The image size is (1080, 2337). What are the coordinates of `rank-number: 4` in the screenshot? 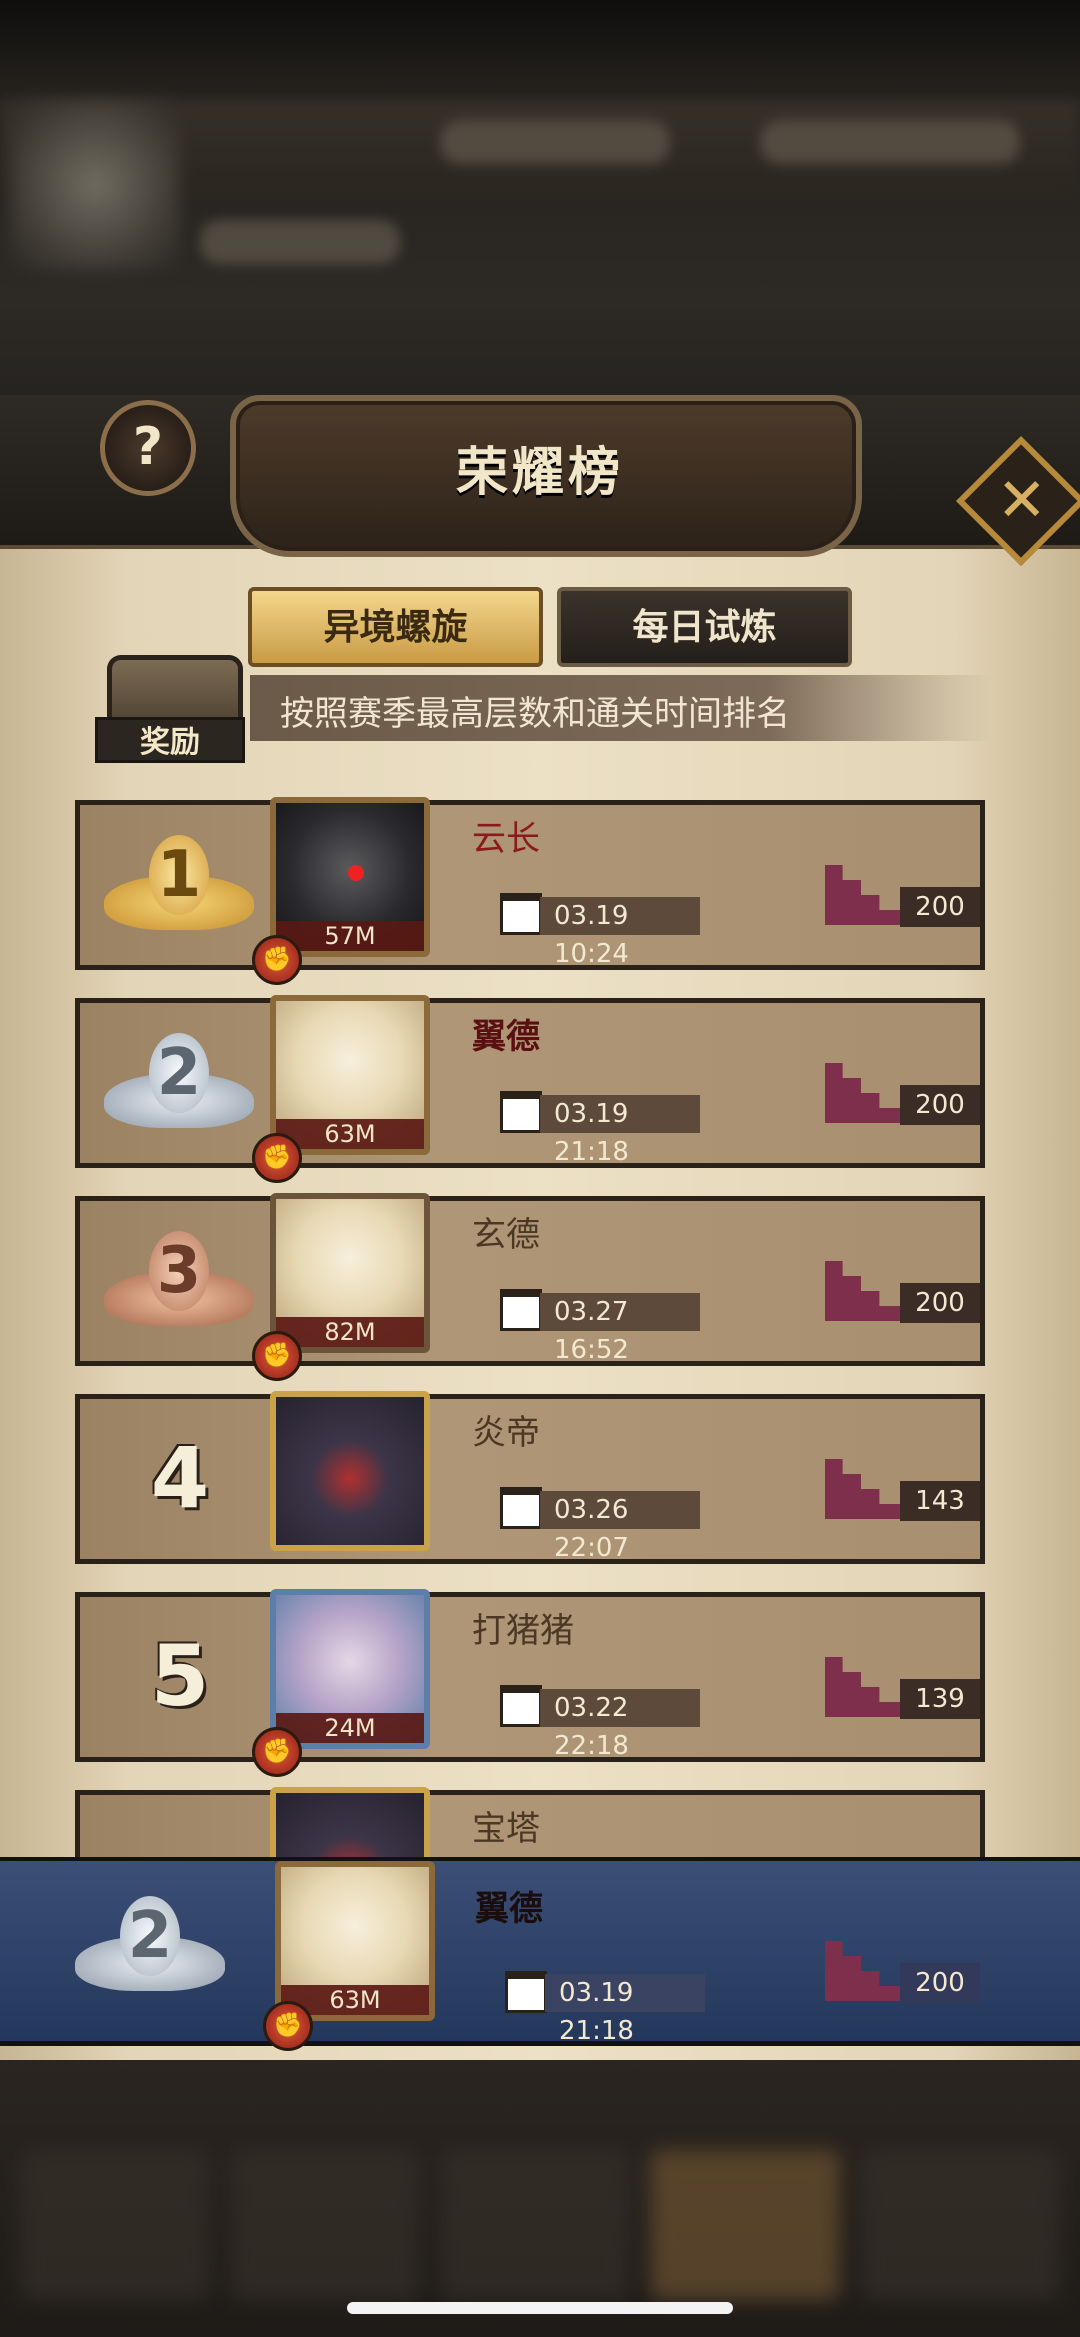 It's located at (180, 1478).